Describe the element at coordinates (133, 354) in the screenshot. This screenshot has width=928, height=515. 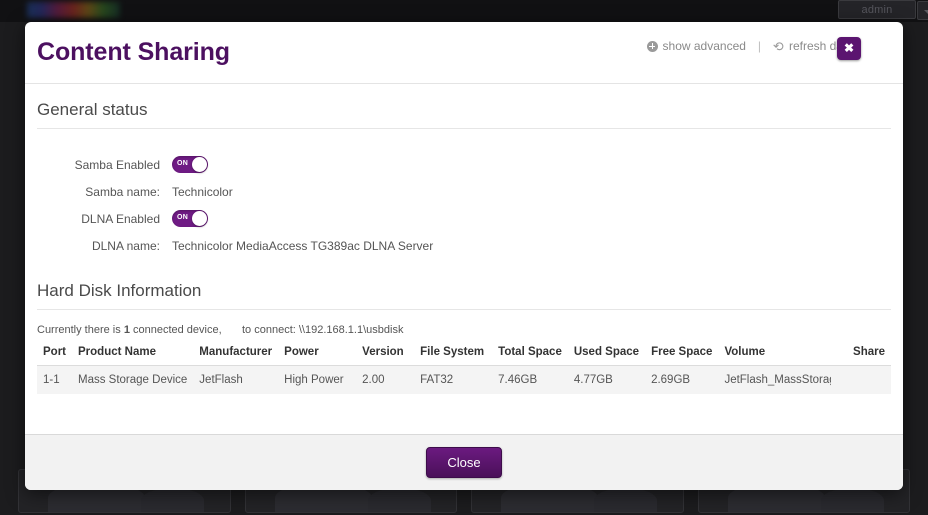
I see `col-product-name: Product Name` at that location.